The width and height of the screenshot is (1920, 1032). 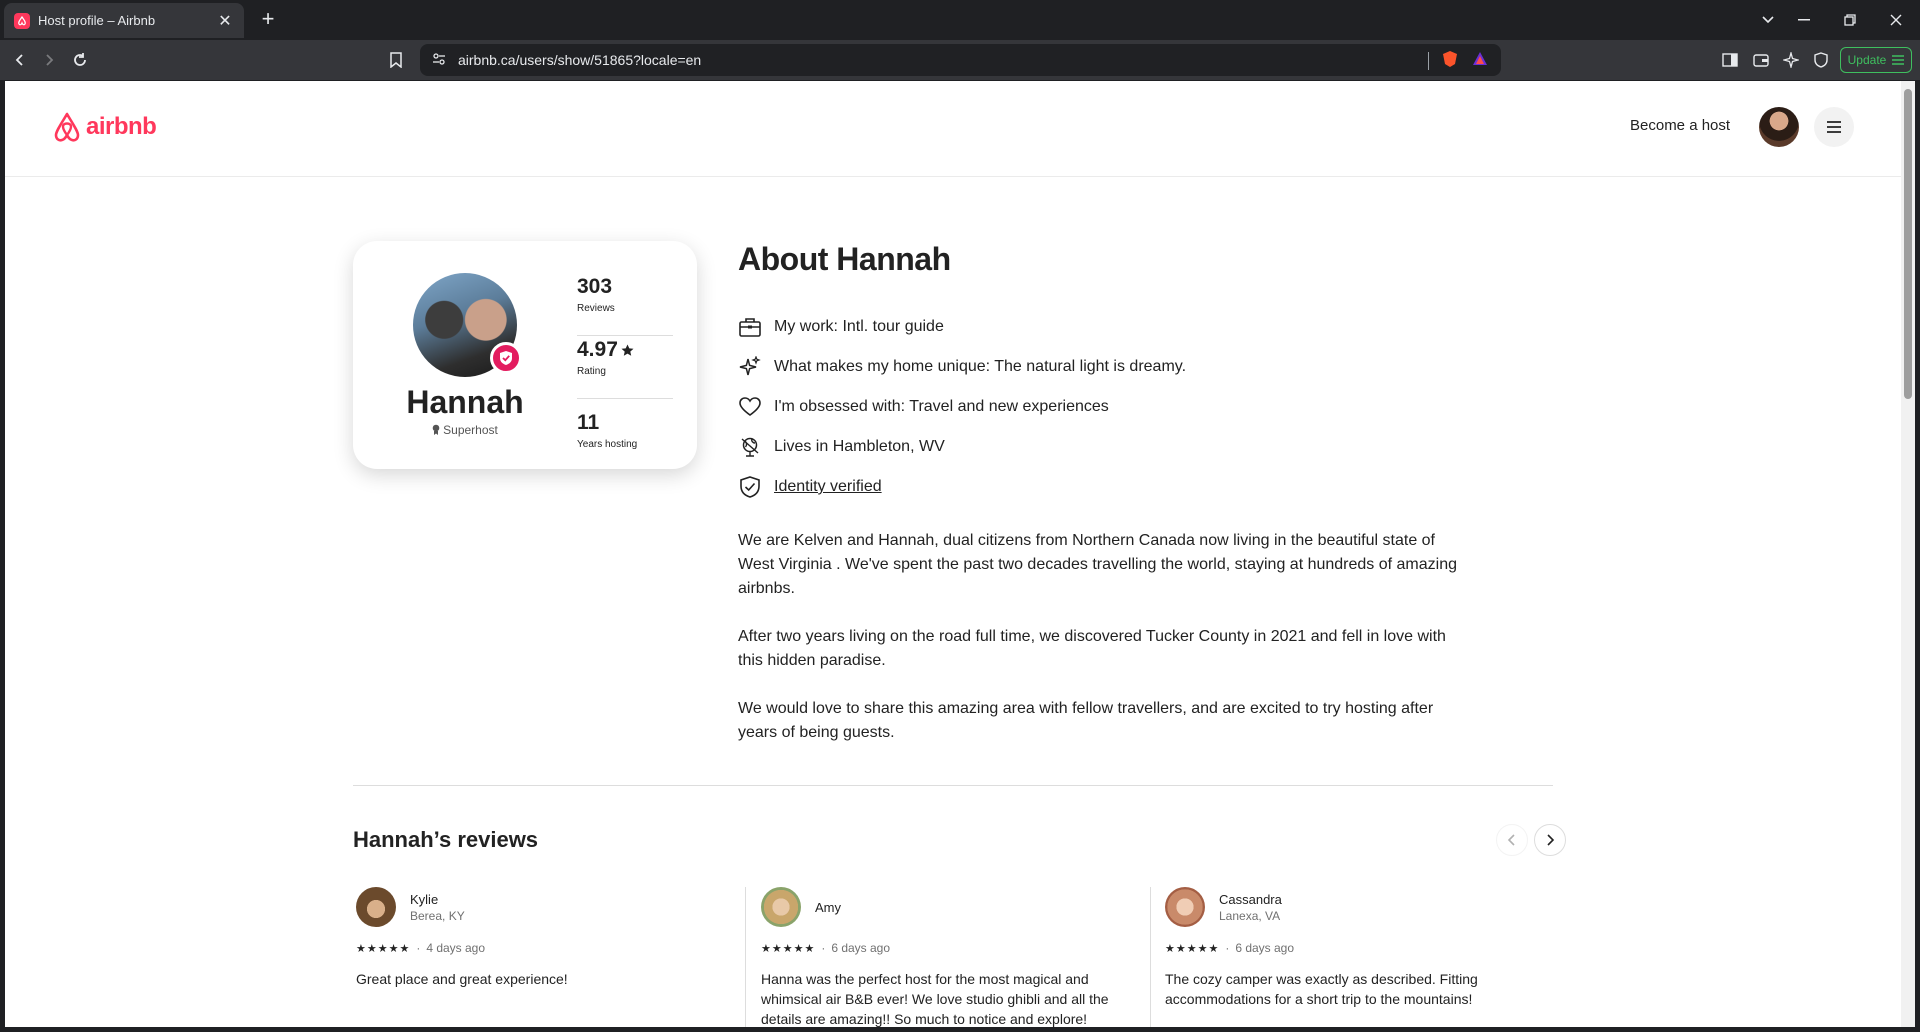 I want to click on review-date: 4 days ago, so click(x=456, y=948).